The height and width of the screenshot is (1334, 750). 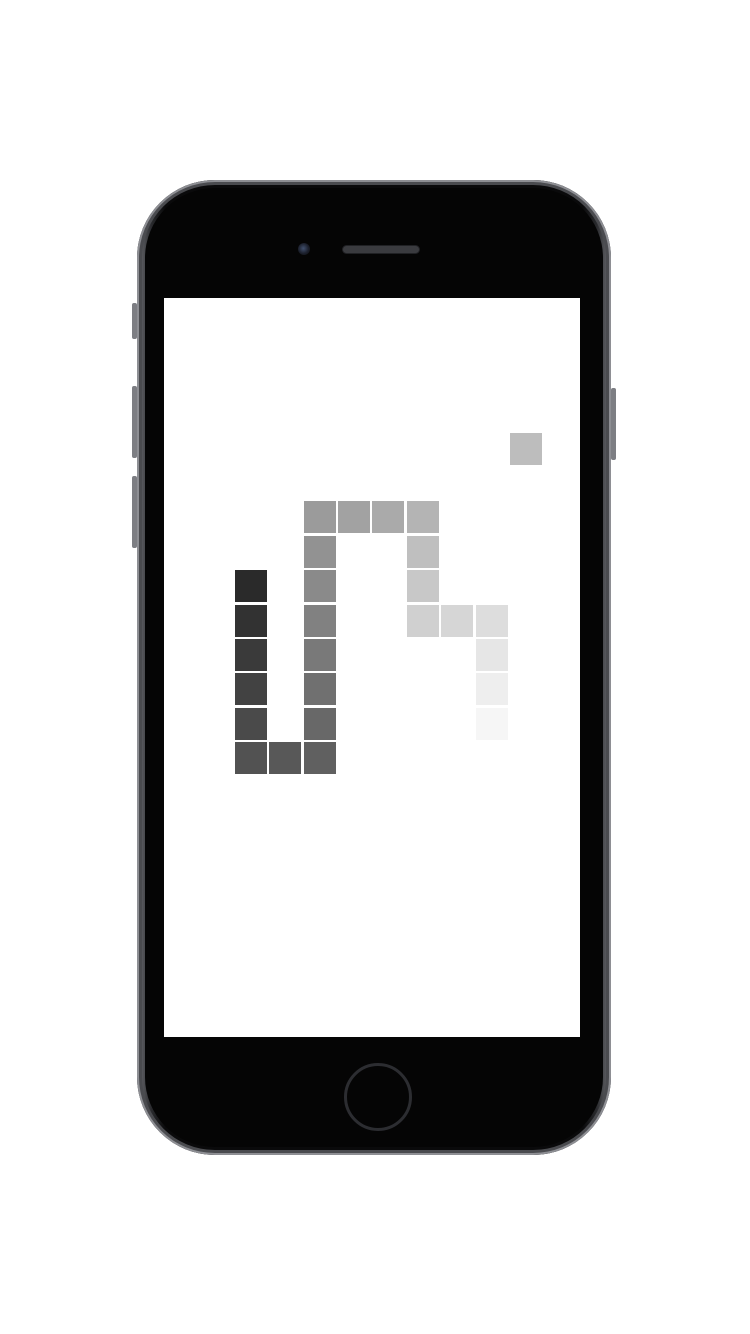 I want to click on volume-up-button, so click(x=134, y=422).